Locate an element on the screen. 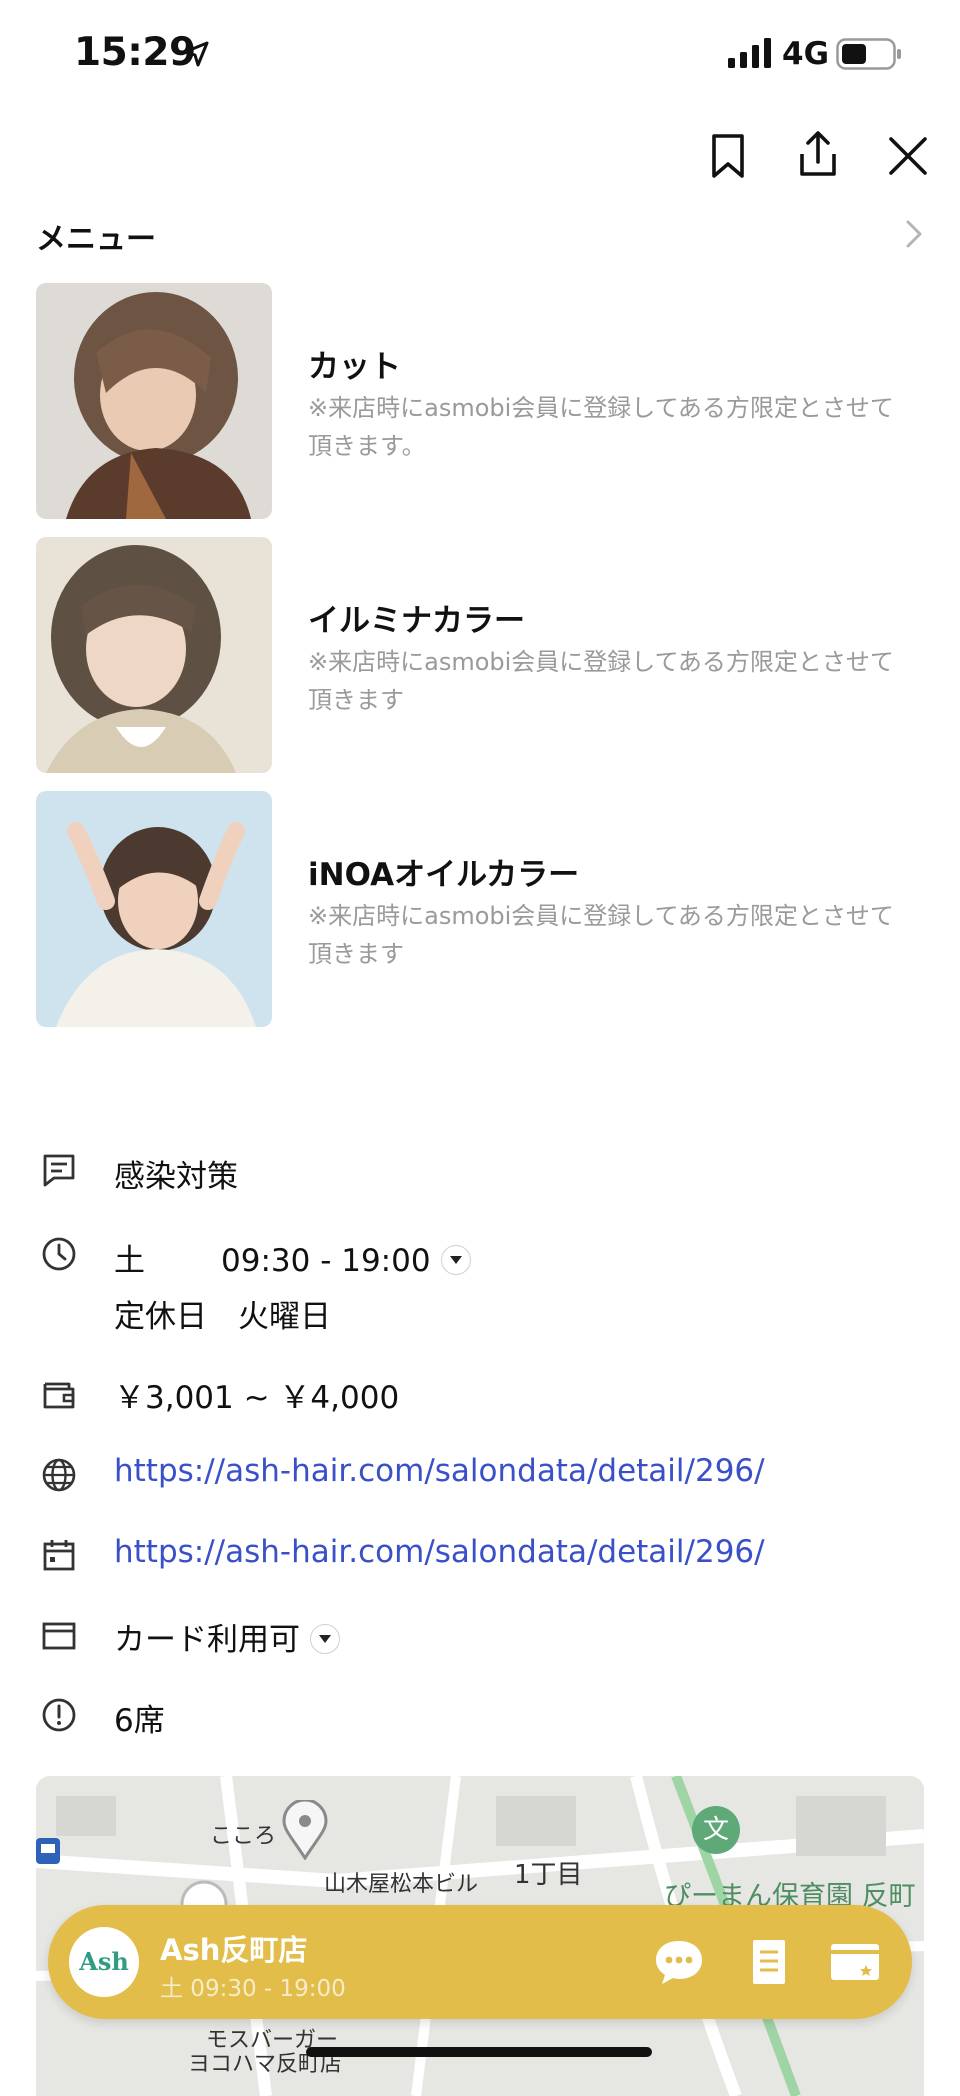  menu-item-description: ※来店時にasmobi会員に登録してある方限定とさせて頂きます。 is located at coordinates (601, 427).